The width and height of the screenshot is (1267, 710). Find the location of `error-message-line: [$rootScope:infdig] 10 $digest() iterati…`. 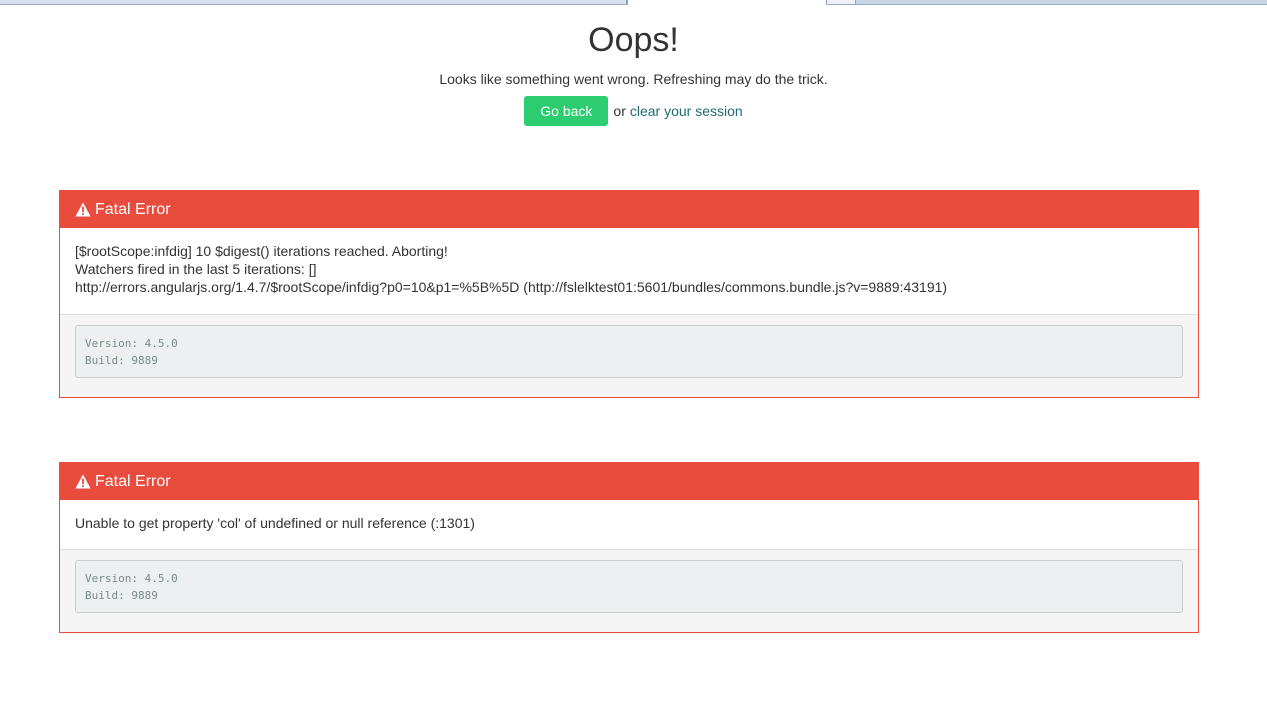

error-message-line: [$rootScope:infdig] 10 $digest() iterati… is located at coordinates (261, 251).